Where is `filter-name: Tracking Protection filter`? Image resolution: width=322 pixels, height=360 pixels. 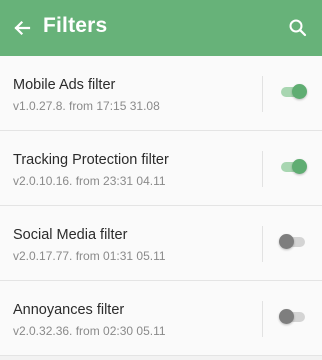 filter-name: Tracking Protection filter is located at coordinates (91, 160).